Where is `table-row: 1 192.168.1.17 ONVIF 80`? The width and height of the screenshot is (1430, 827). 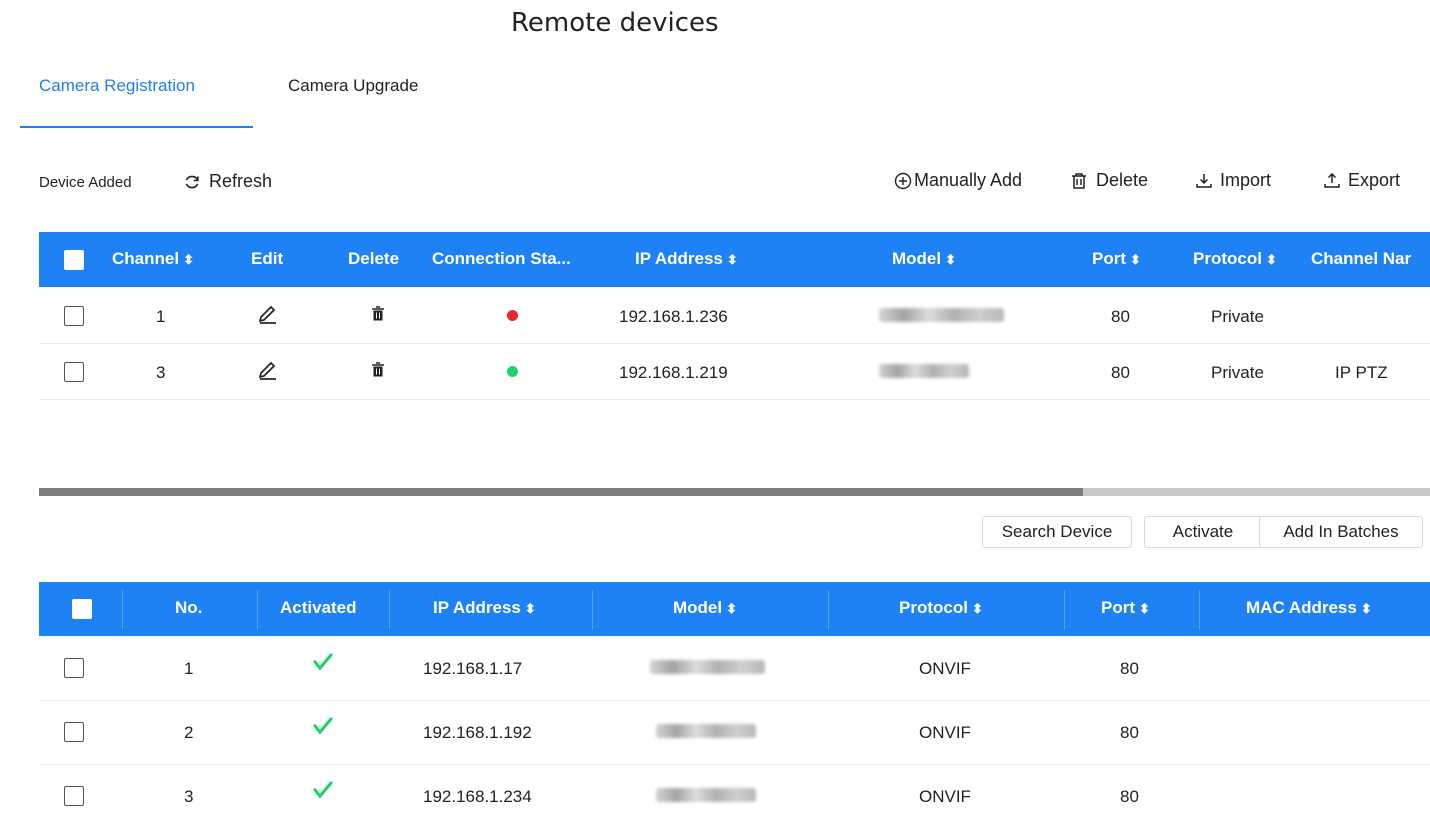
table-row: 1 192.168.1.17 ONVIF 80 is located at coordinates (734, 668).